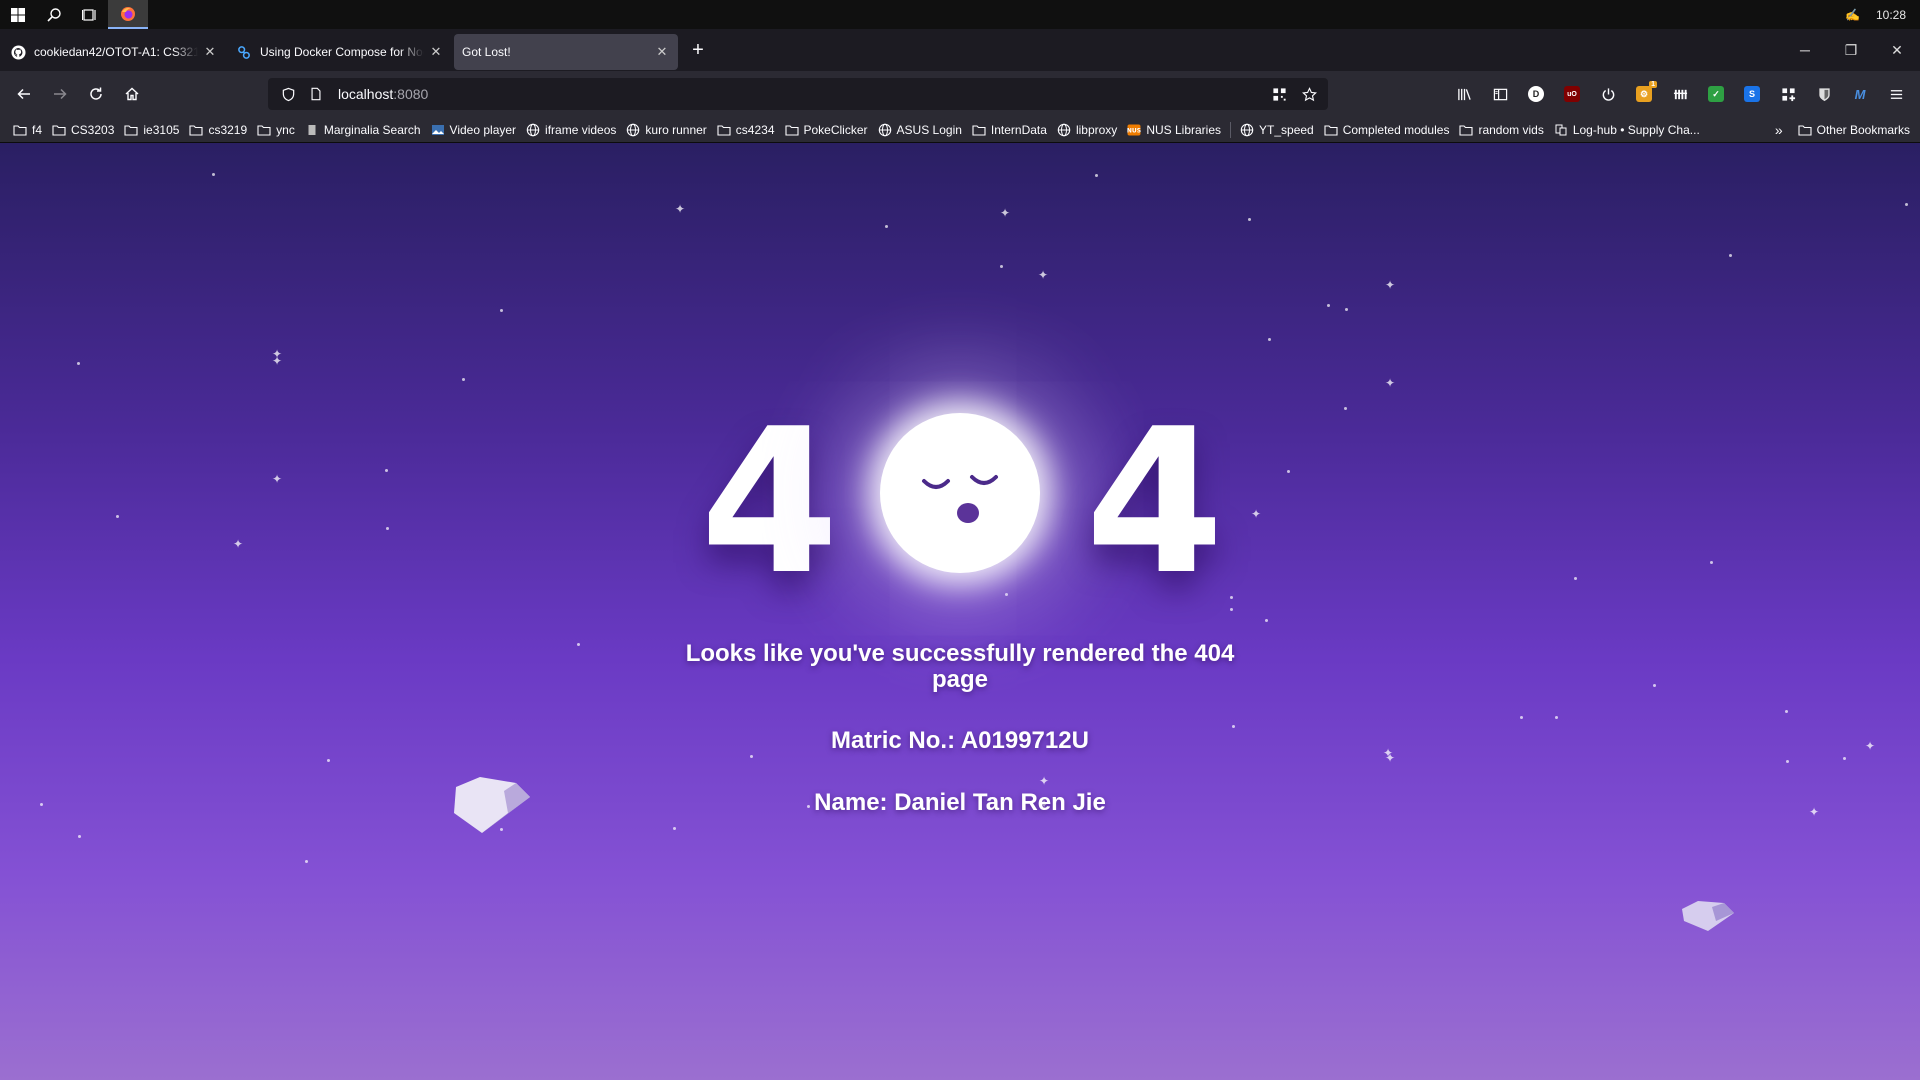 The height and width of the screenshot is (1080, 1920). What do you see at coordinates (128, 14) in the screenshot?
I see `taskbar-firefox-button` at bounding box center [128, 14].